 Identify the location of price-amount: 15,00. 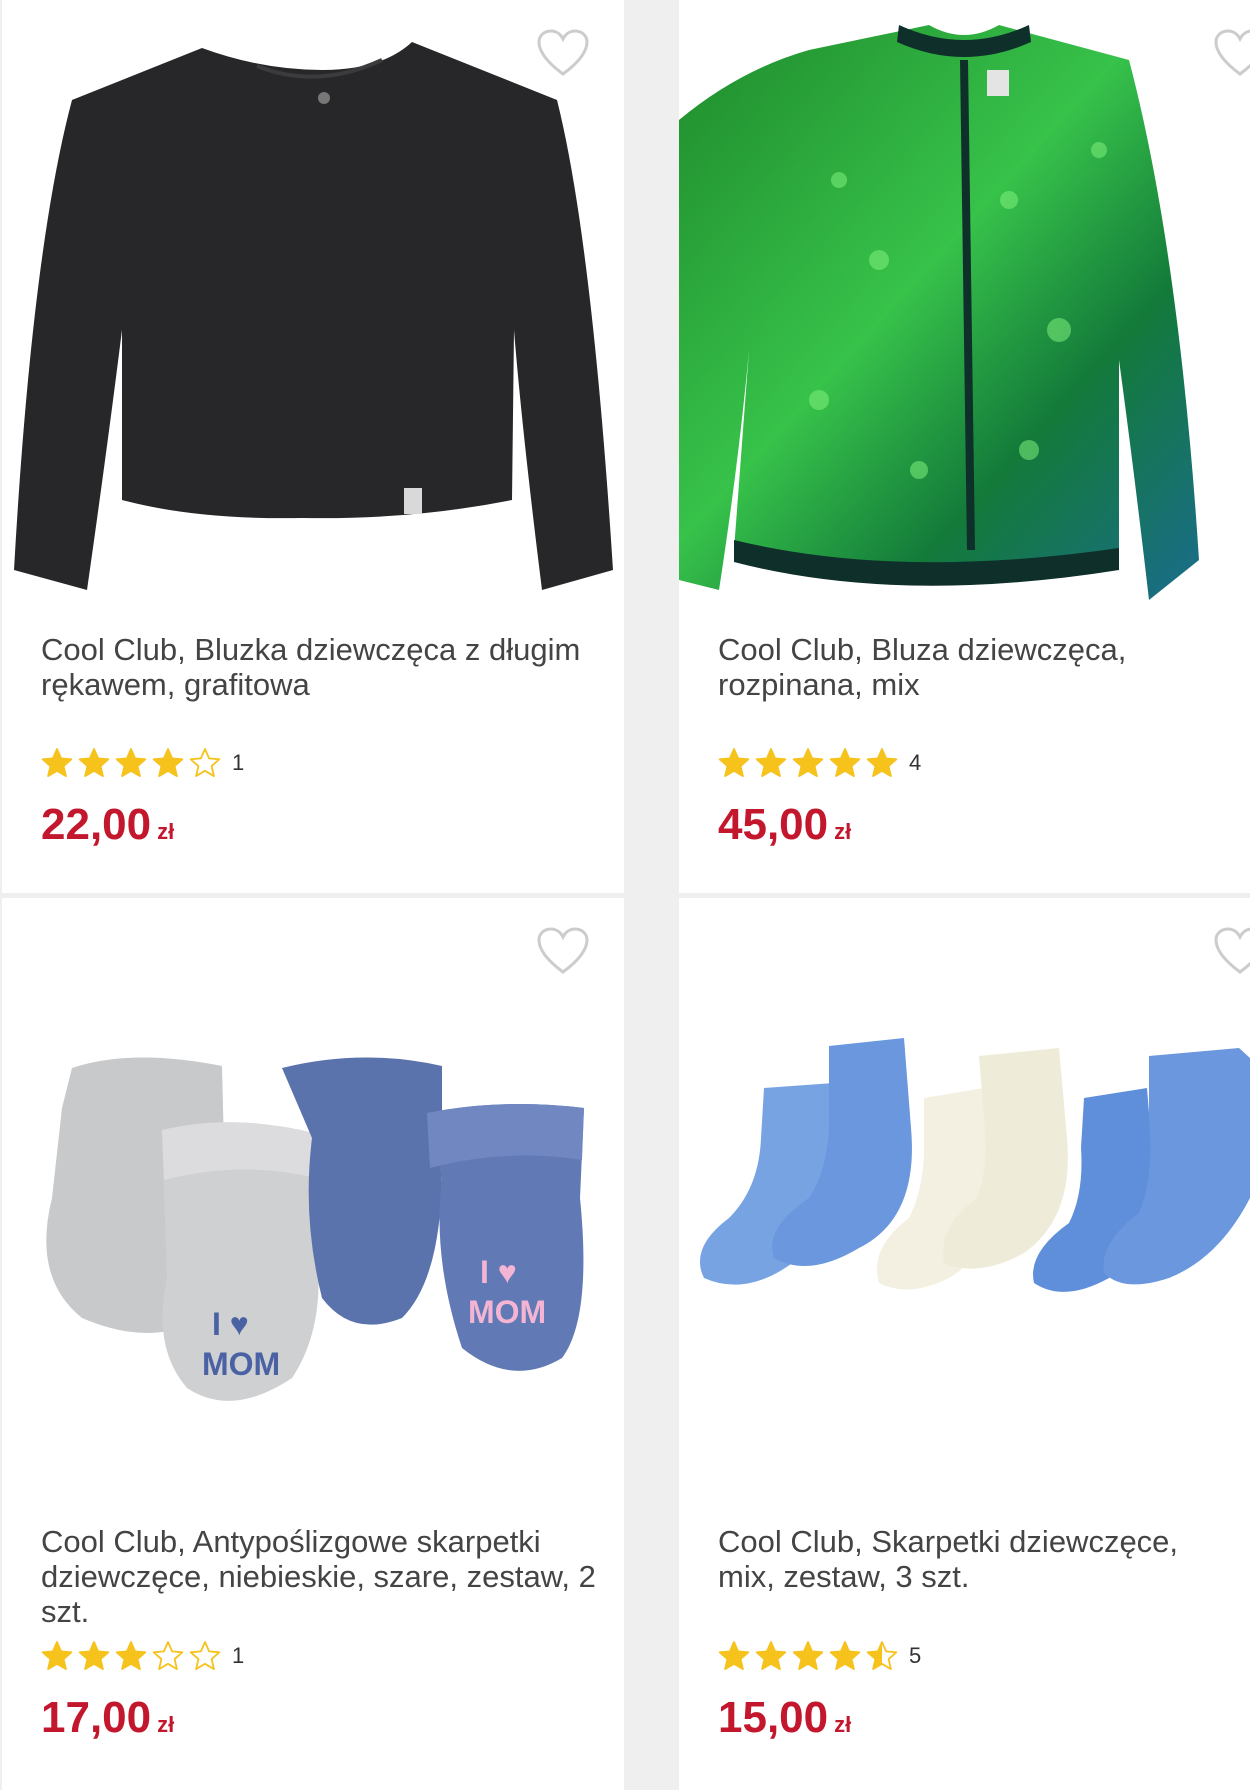
(773, 1717).